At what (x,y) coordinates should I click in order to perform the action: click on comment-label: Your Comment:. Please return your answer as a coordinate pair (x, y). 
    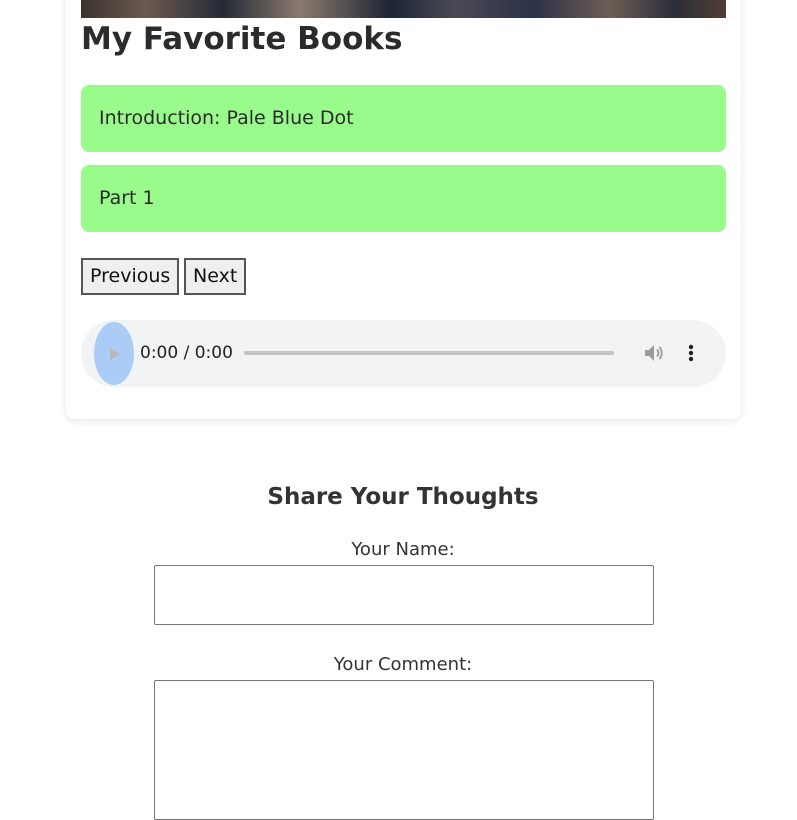
    Looking at the image, I should click on (403, 664).